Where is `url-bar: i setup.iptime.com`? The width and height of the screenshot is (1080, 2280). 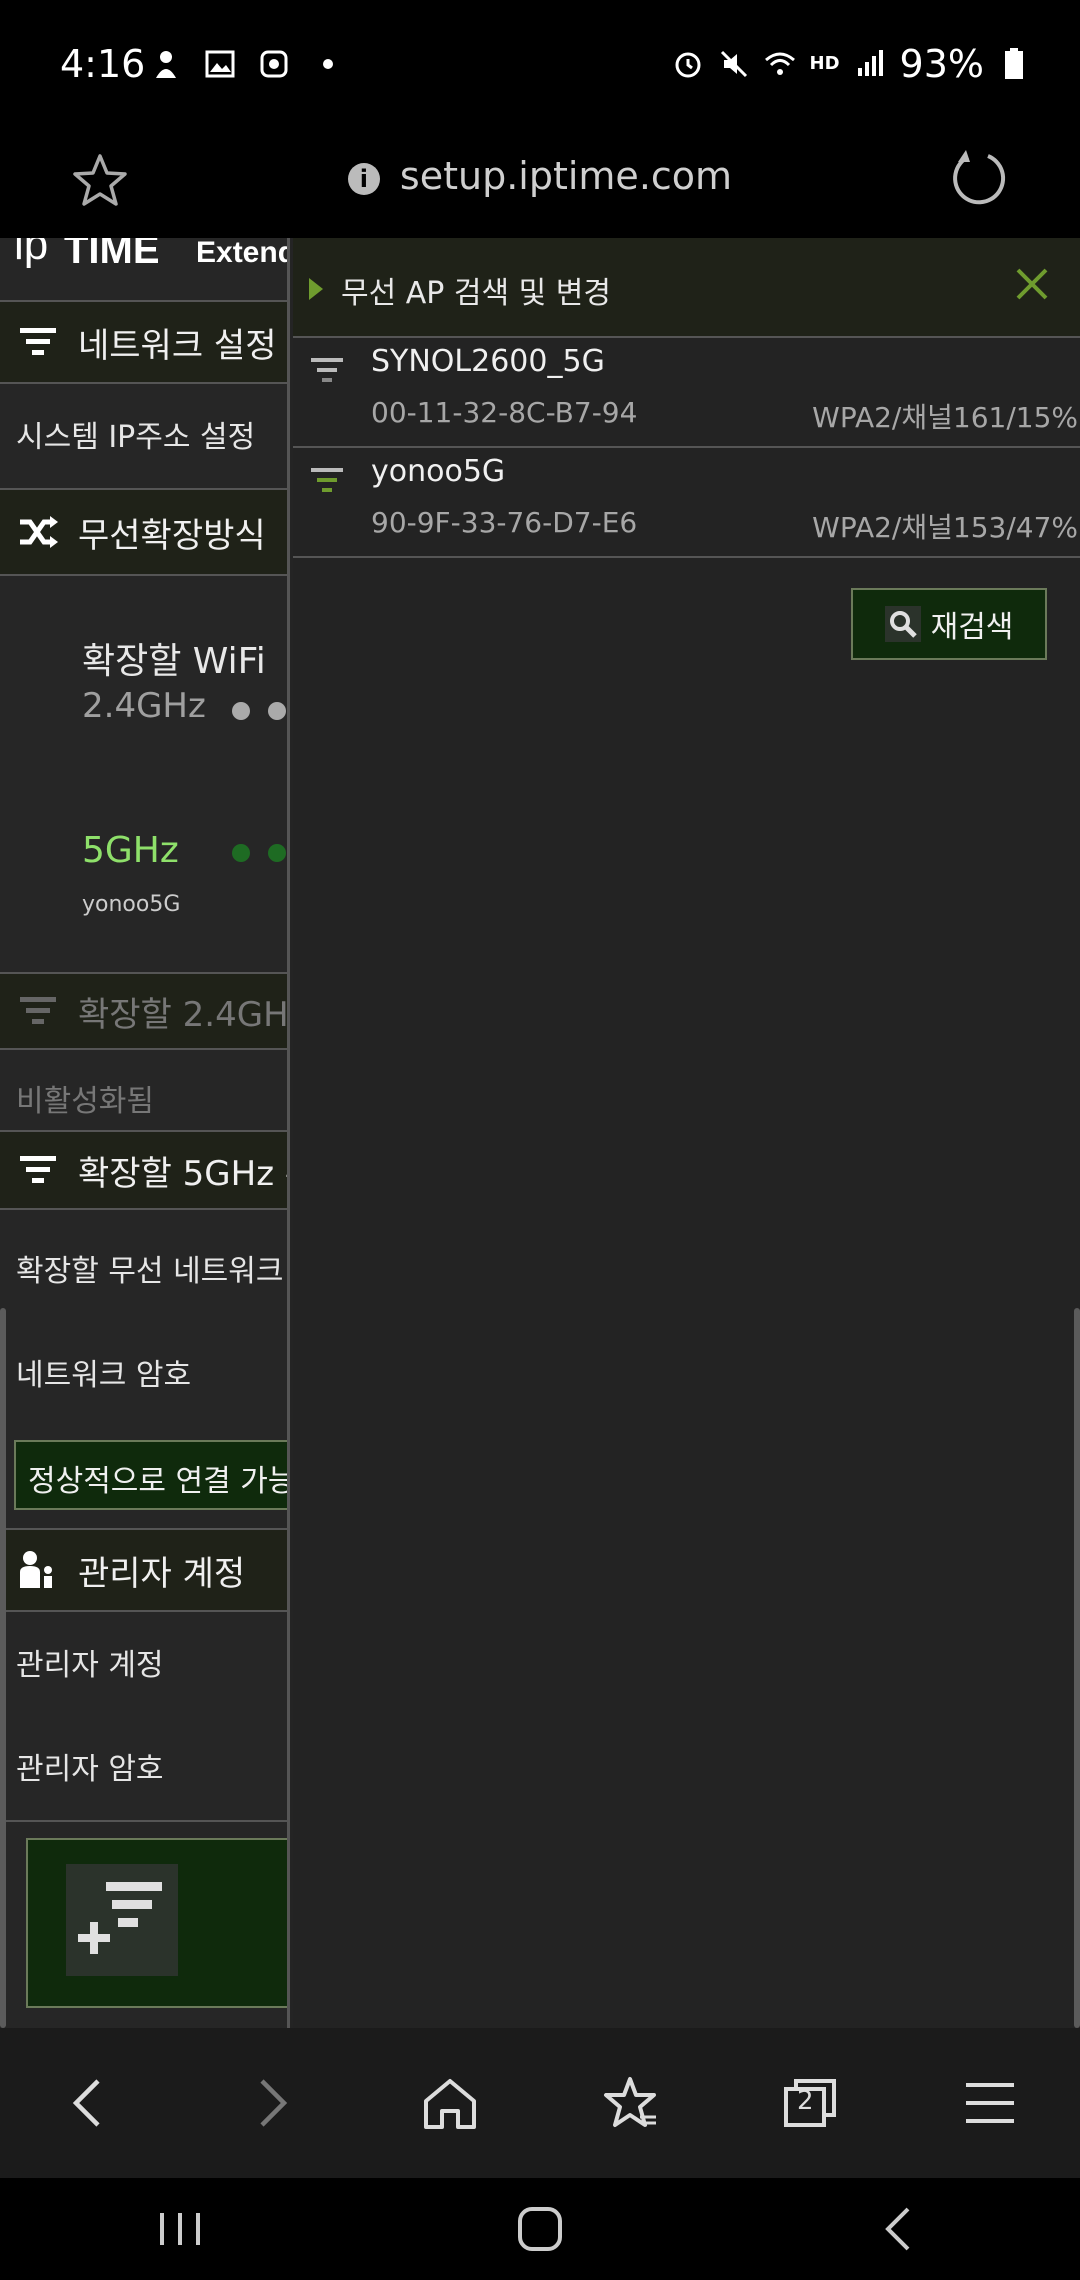
url-bar: i setup.iptime.com is located at coordinates (540, 184).